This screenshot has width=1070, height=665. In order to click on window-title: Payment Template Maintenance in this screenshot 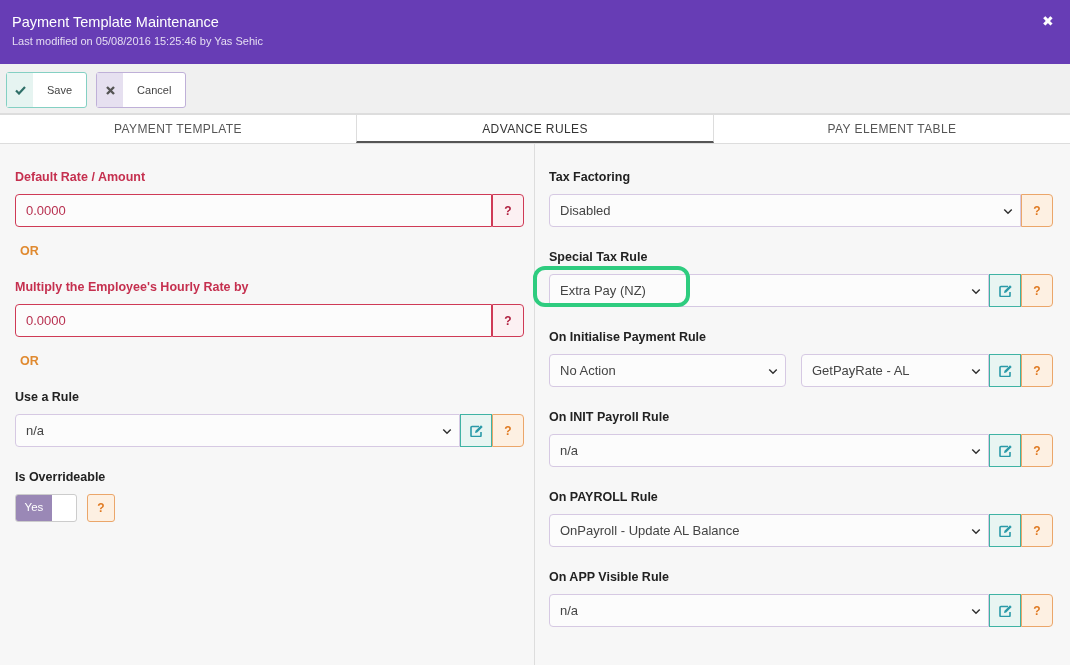, I will do `click(115, 22)`.